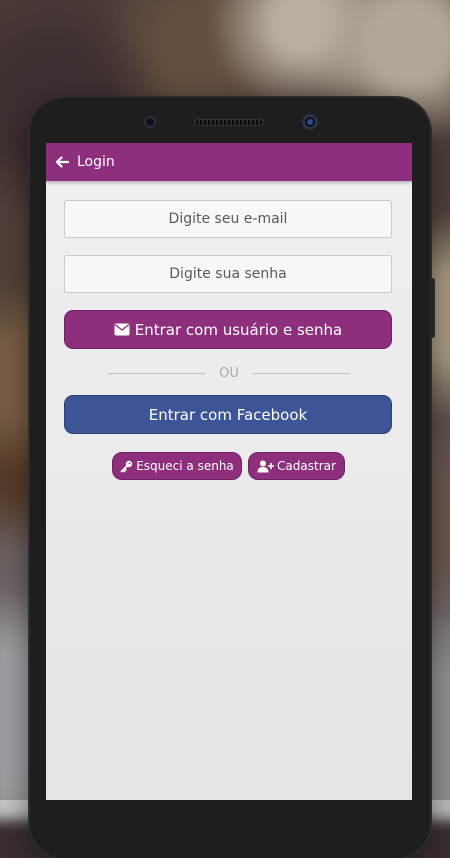 The image size is (450, 858). I want to click on register-button: Cadastrar, so click(296, 466).